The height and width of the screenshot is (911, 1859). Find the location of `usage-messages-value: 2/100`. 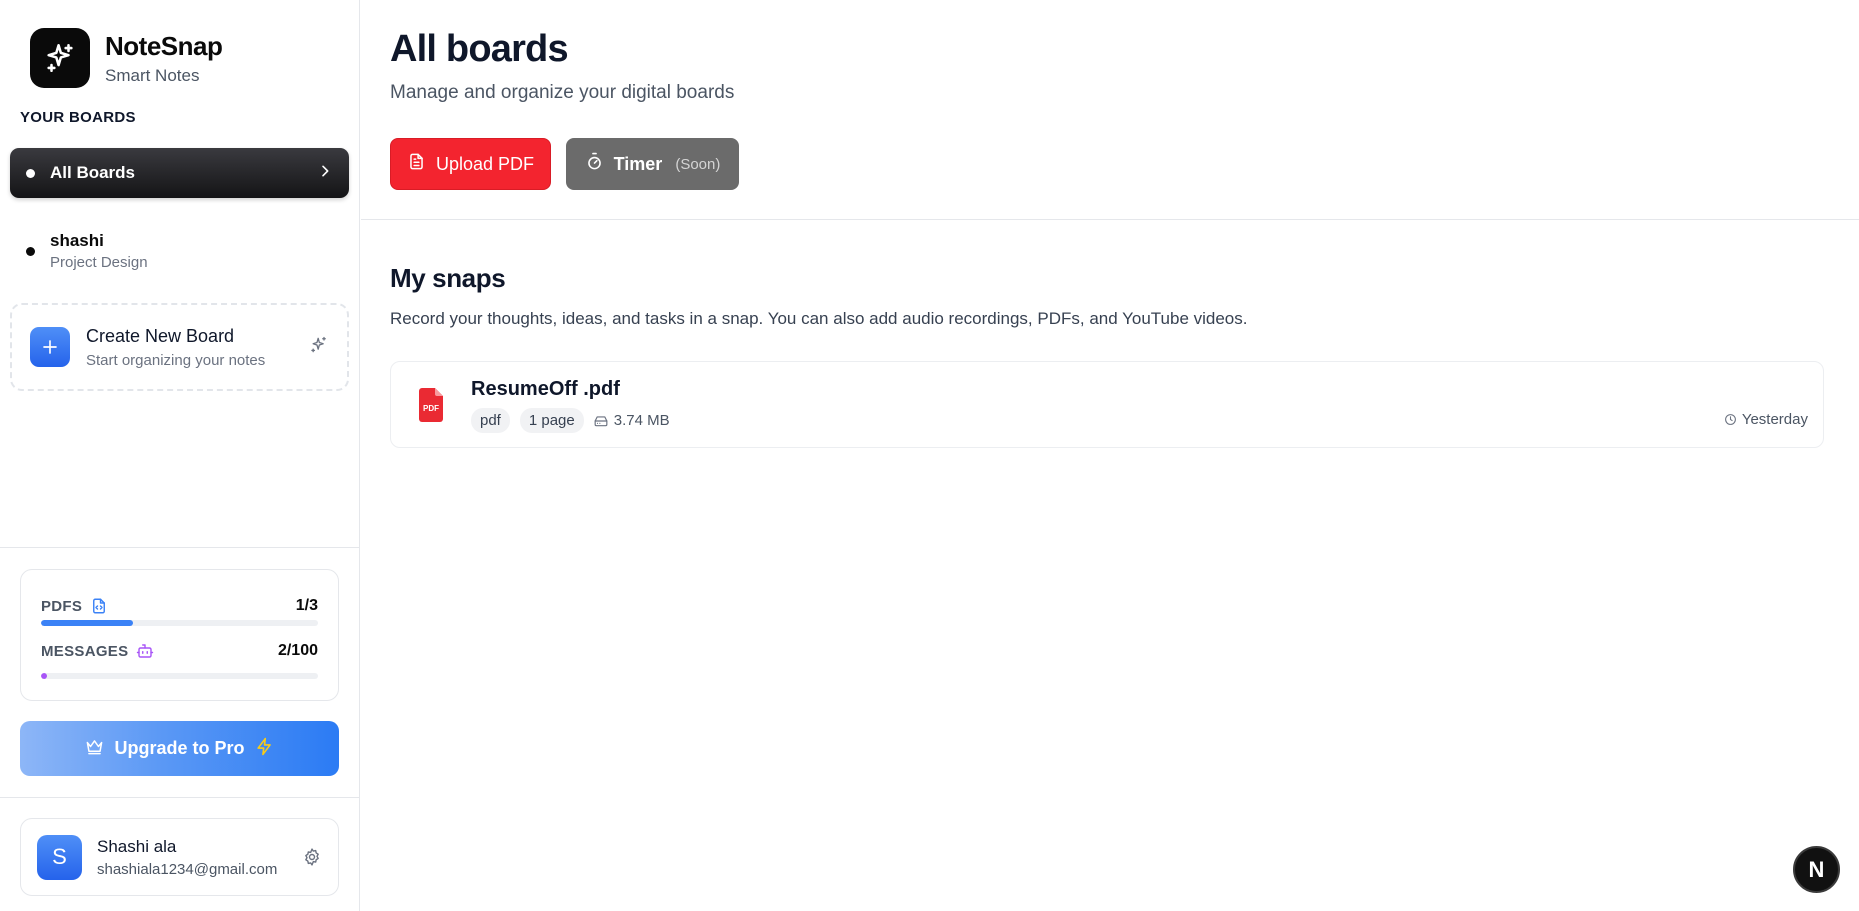

usage-messages-value: 2/100 is located at coordinates (297, 650).